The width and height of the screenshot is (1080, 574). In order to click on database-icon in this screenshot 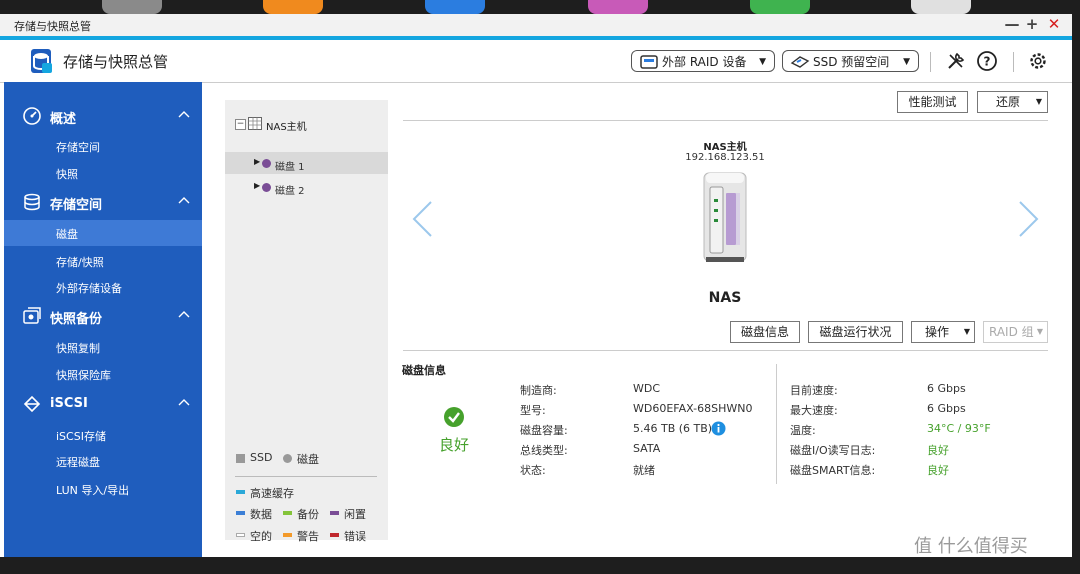, I will do `click(32, 202)`.